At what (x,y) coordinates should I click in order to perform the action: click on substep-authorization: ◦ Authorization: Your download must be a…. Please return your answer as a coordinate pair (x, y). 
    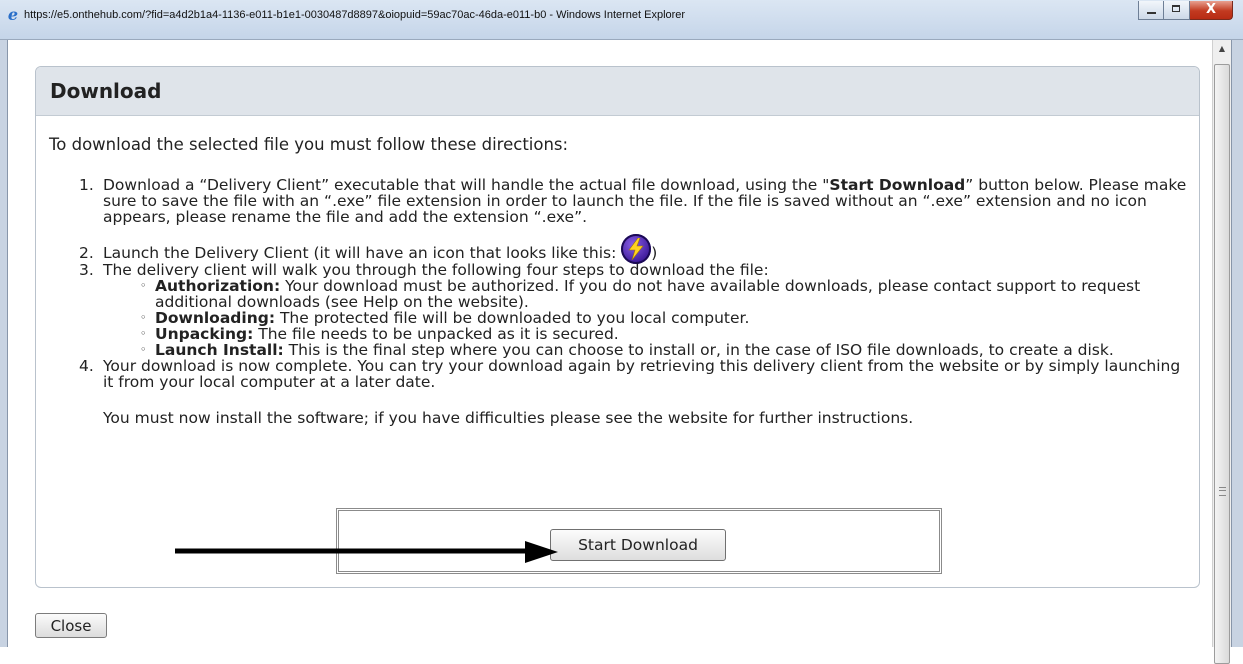
    Looking at the image, I should click on (666, 294).